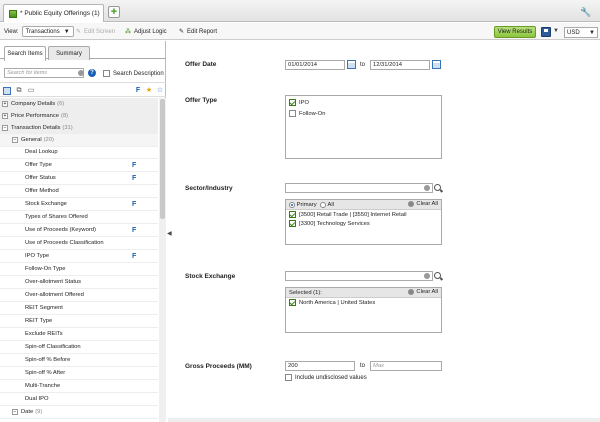 This screenshot has height=422, width=600. I want to click on logic-icon: ⁂, so click(128, 32).